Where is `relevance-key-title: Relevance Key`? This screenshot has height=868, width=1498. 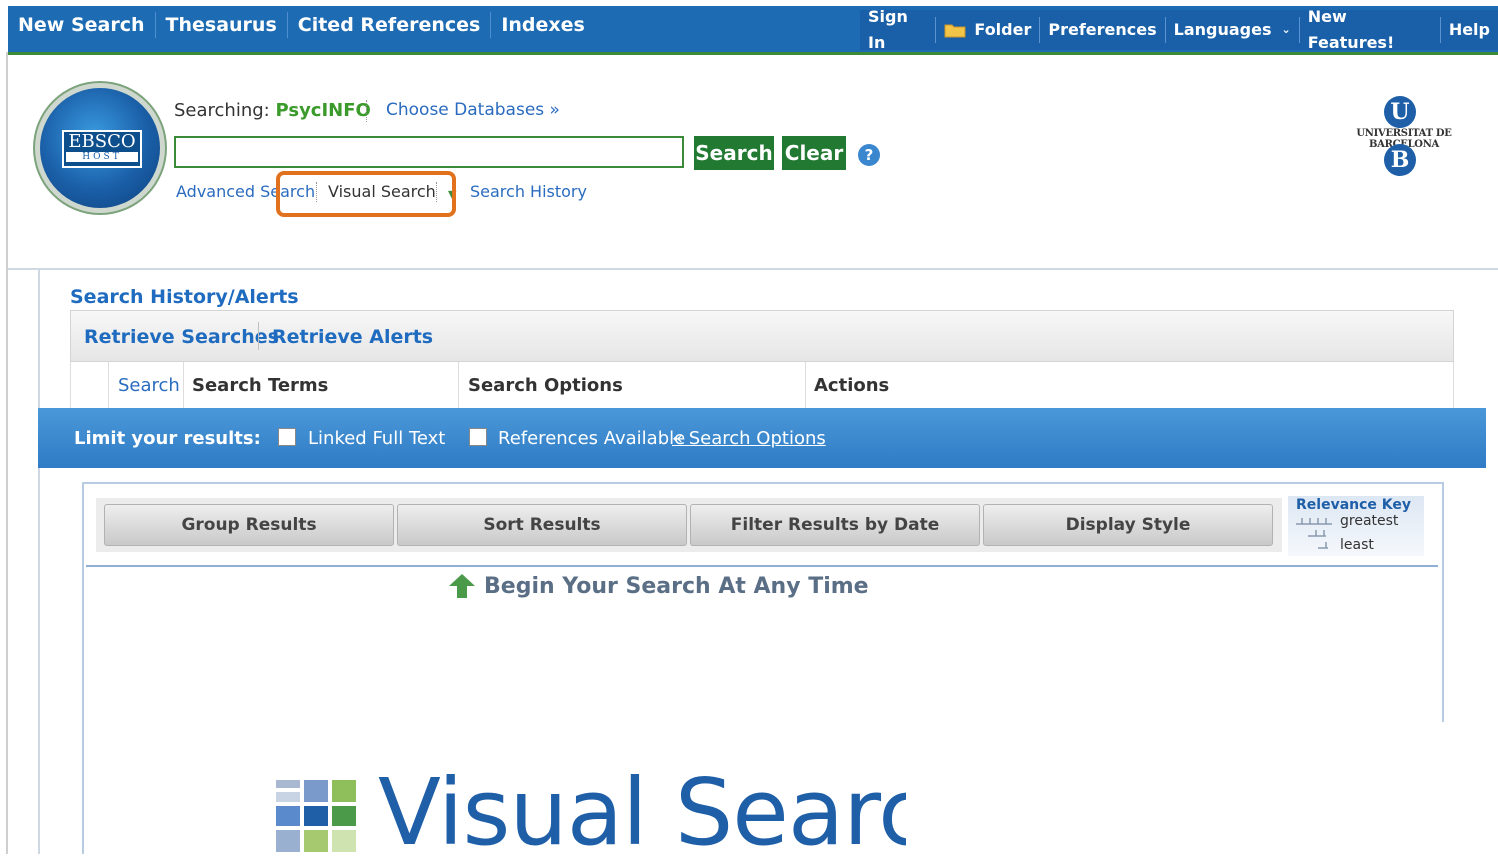
relevance-key-title: Relevance Key is located at coordinates (1354, 505).